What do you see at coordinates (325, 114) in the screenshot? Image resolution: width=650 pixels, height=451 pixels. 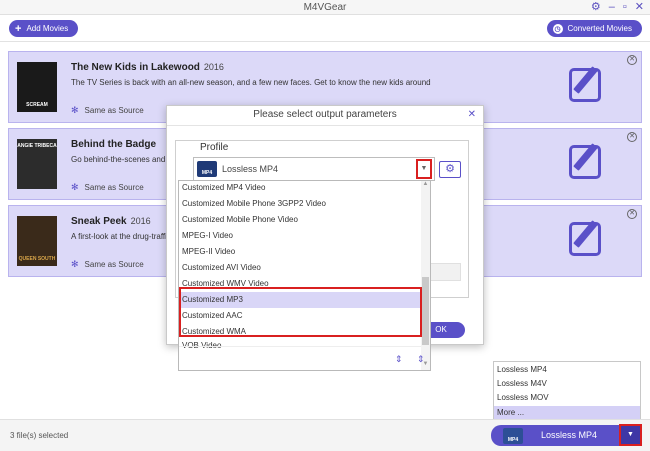 I see `dialog-title: Please select output parameters` at bounding box center [325, 114].